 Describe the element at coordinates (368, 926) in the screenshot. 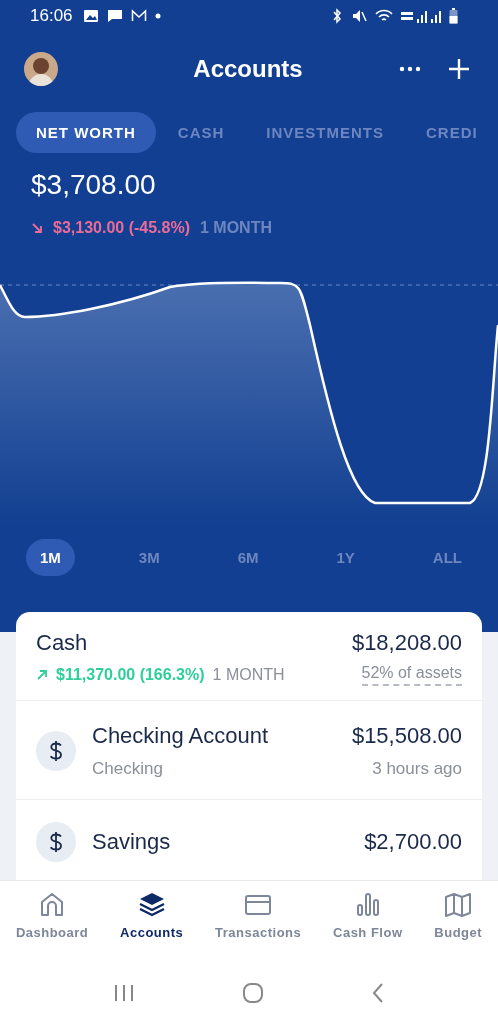

I see `nav-tab: Cash Flow` at that location.